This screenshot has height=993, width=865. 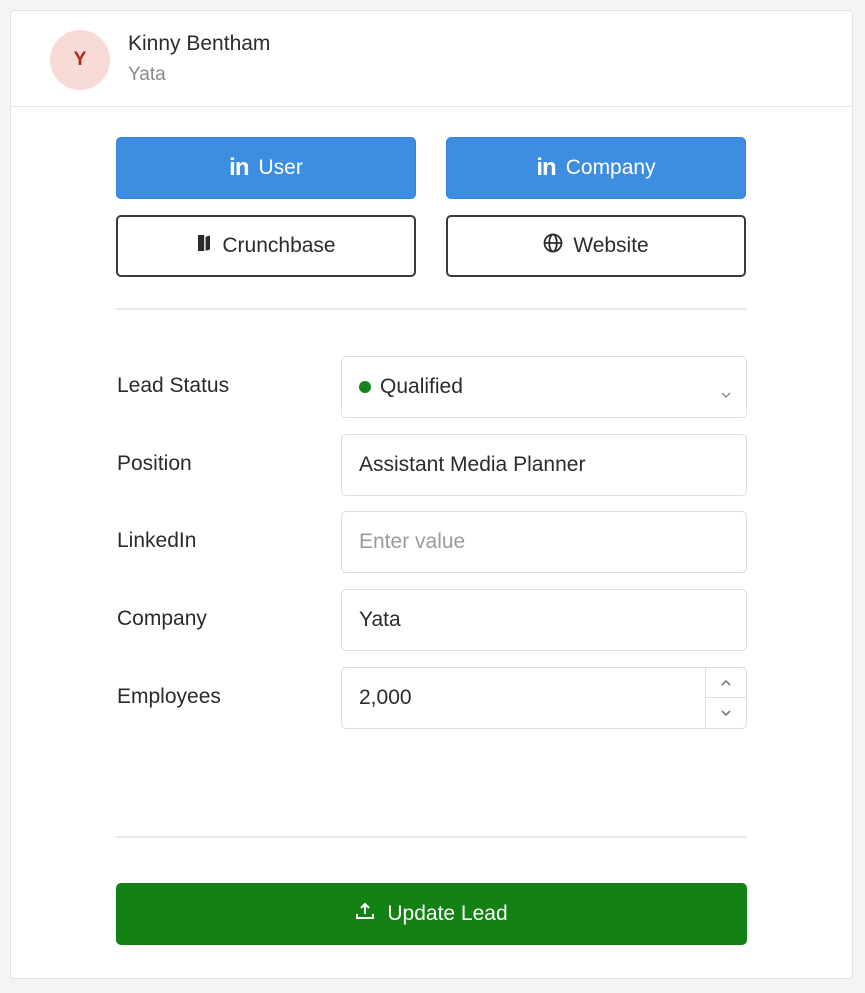 What do you see at coordinates (204, 246) in the screenshot?
I see `crunchbase-icon` at bounding box center [204, 246].